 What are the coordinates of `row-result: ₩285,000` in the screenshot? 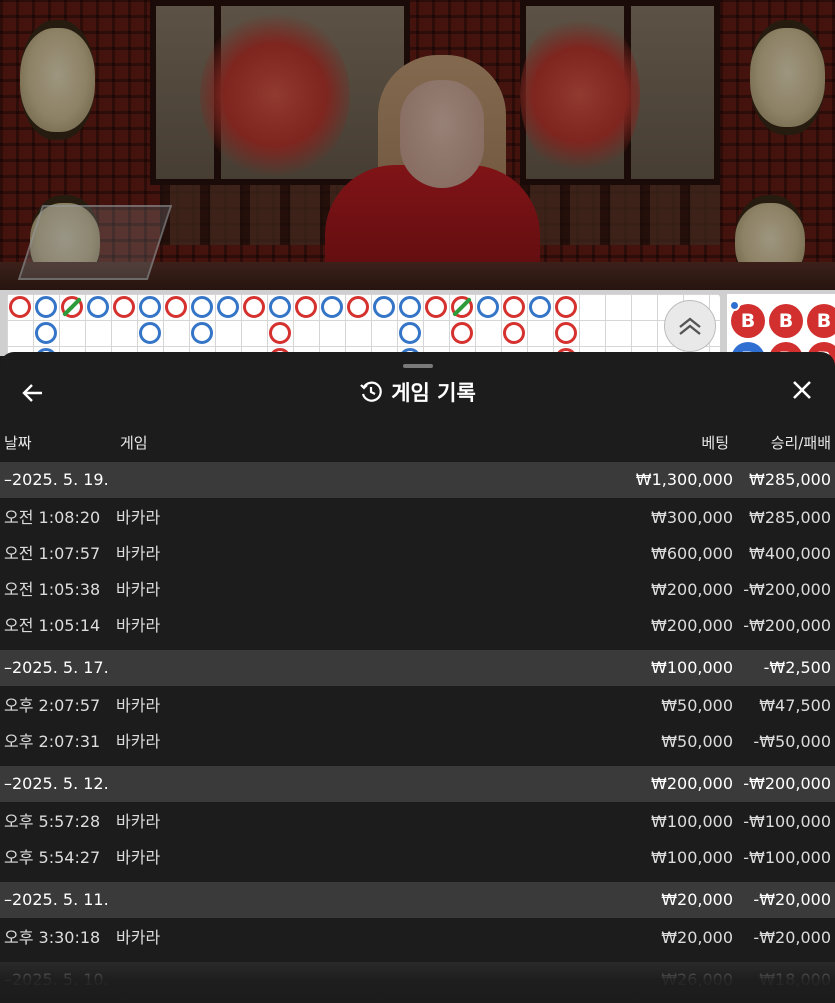 It's located at (790, 517).